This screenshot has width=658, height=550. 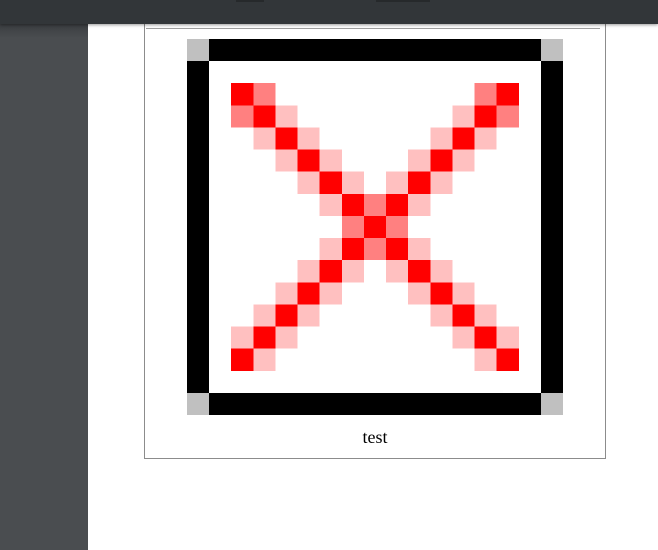 What do you see at coordinates (373, 28) in the screenshot?
I see `document-rule` at bounding box center [373, 28].